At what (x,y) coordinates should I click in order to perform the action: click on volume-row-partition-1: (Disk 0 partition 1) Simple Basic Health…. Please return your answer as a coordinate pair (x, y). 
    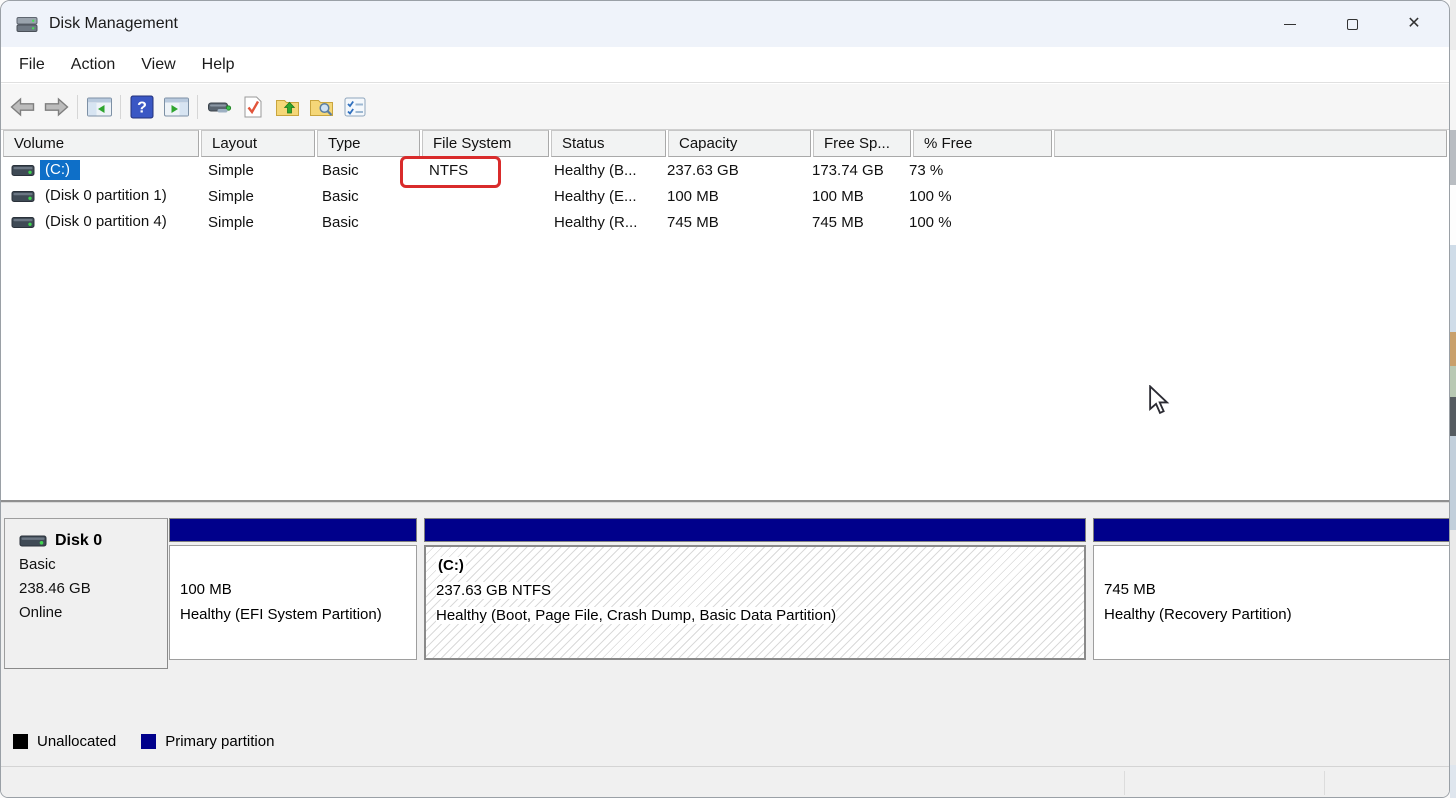
    Looking at the image, I should click on (725, 196).